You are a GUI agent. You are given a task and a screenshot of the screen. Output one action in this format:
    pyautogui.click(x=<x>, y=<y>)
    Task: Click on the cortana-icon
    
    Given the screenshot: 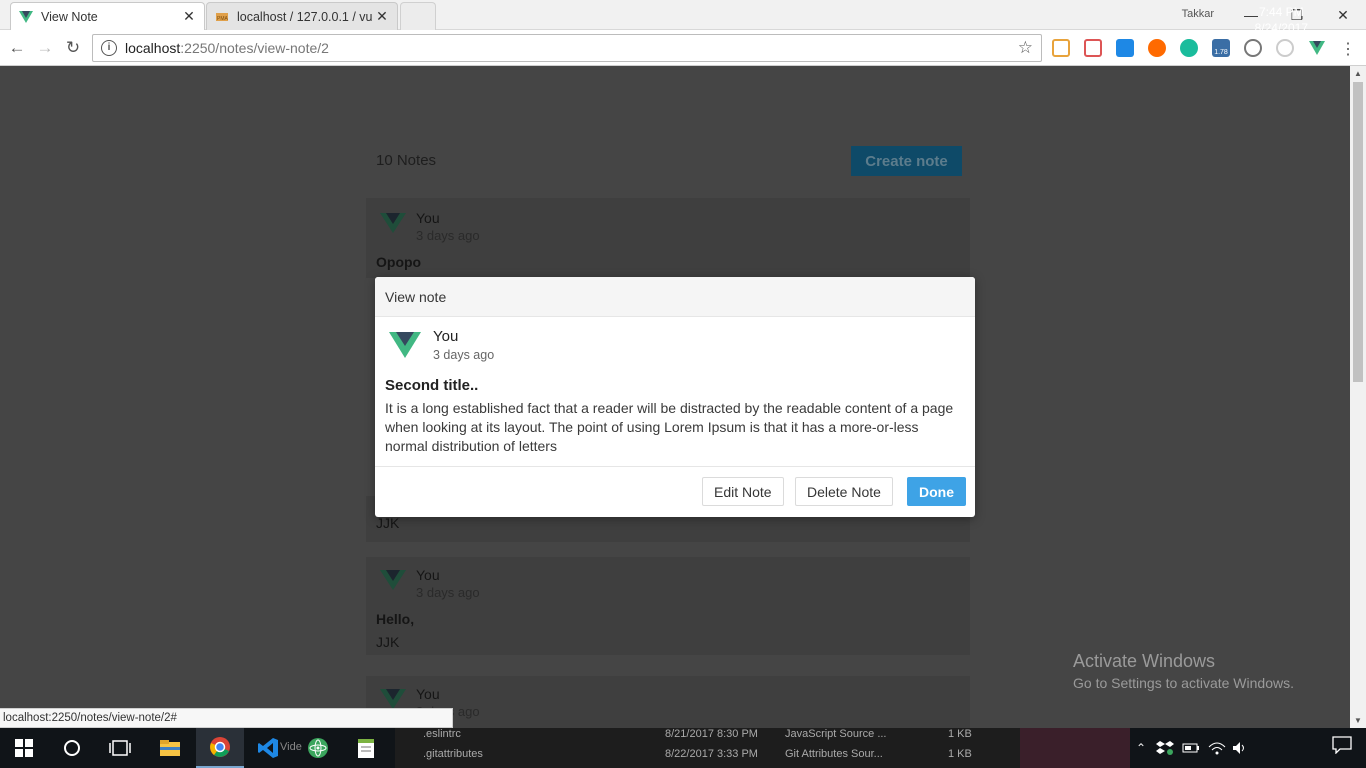 What is the action you would take?
    pyautogui.click(x=72, y=748)
    